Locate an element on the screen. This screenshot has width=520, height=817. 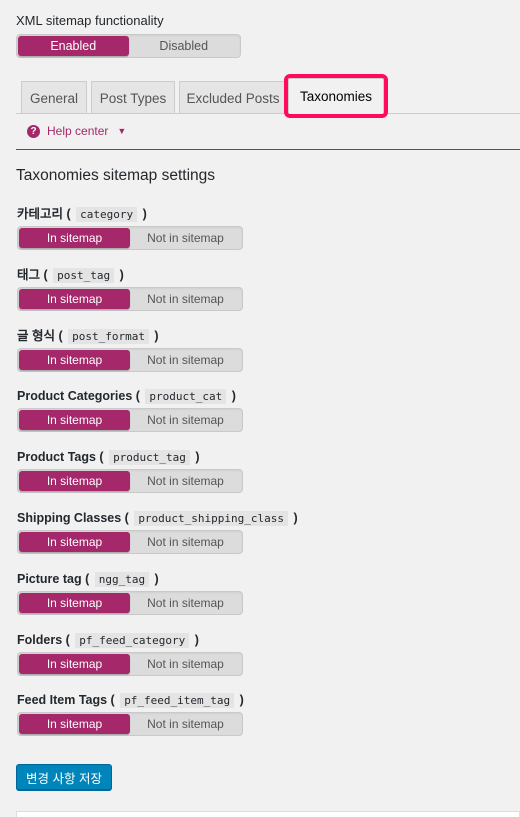
taxonomy-slug: pf_feed_item_tag is located at coordinates (177, 701).